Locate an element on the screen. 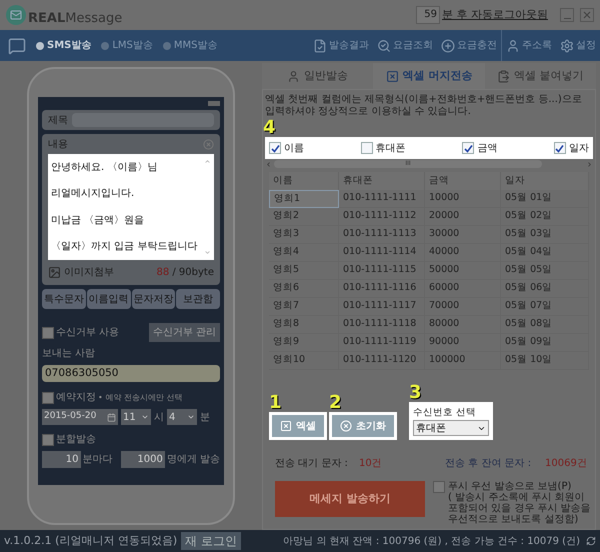  send-type-radio: LMS발송 is located at coordinates (127, 45).